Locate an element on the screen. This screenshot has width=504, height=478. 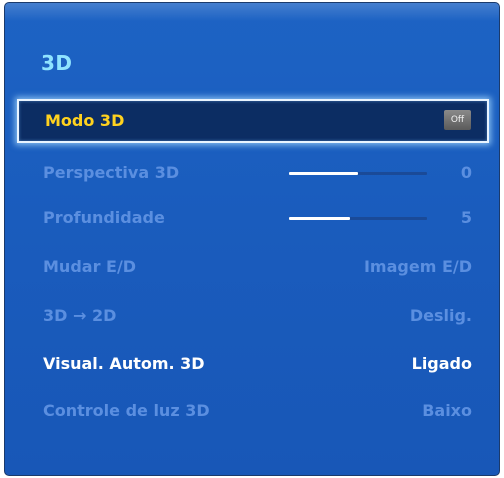
menu-item-value: Ligado is located at coordinates (441, 363).